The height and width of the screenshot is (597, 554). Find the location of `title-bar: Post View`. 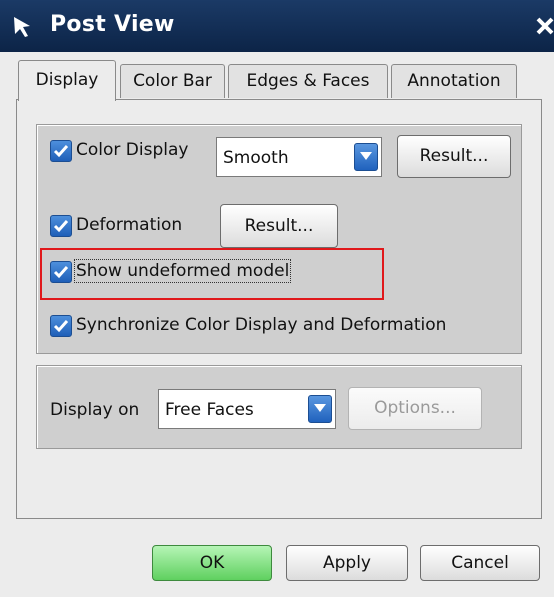

title-bar: Post View is located at coordinates (277, 26).